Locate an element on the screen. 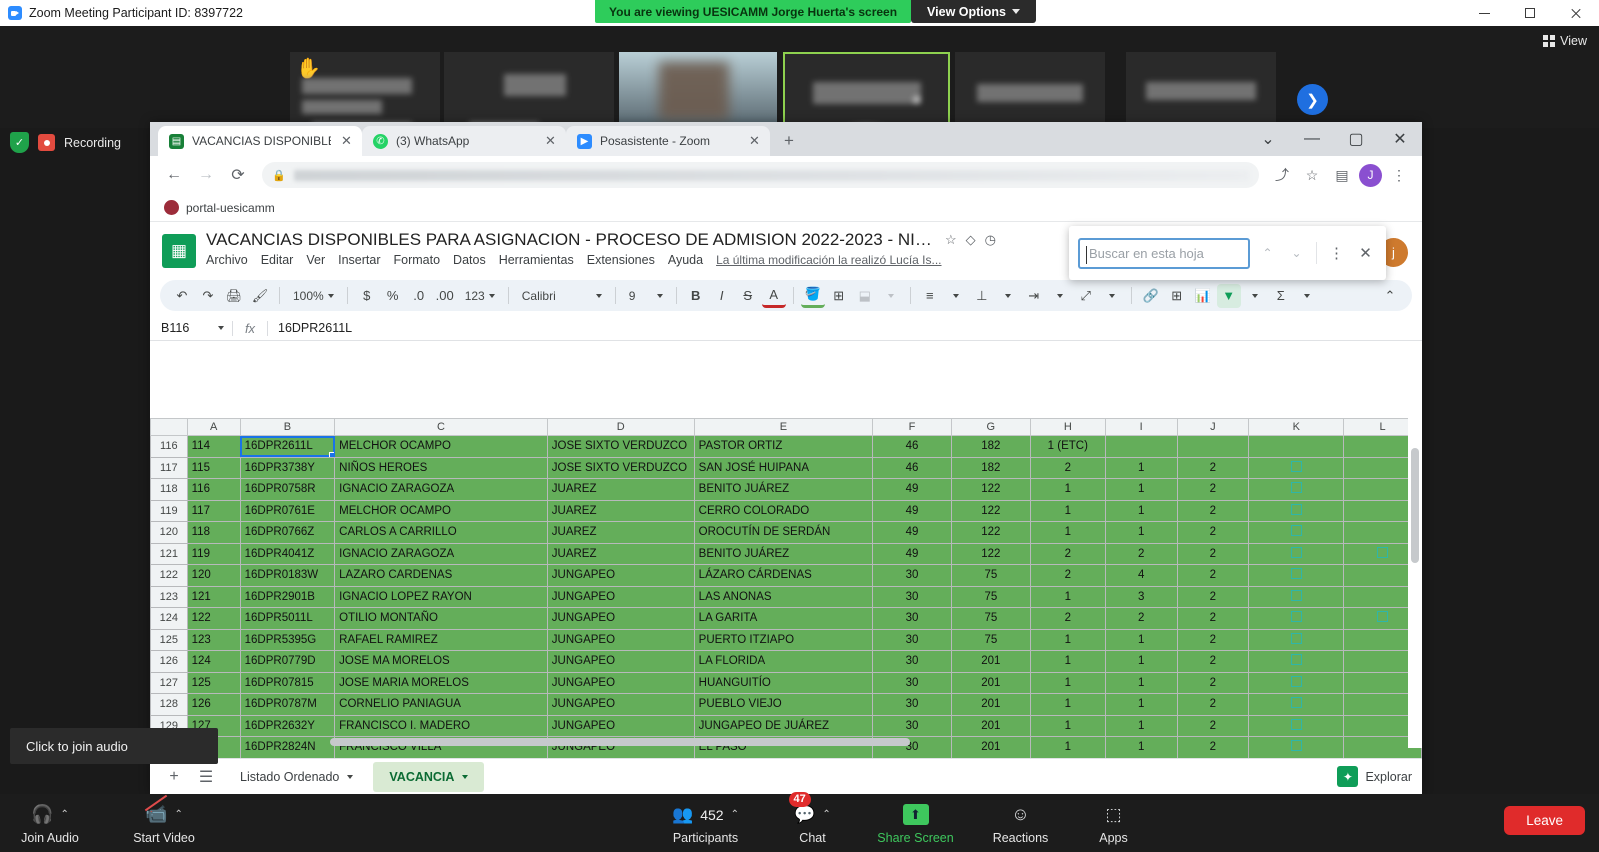  sheet-tab-vacancia: VACANCIA is located at coordinates (429, 776).